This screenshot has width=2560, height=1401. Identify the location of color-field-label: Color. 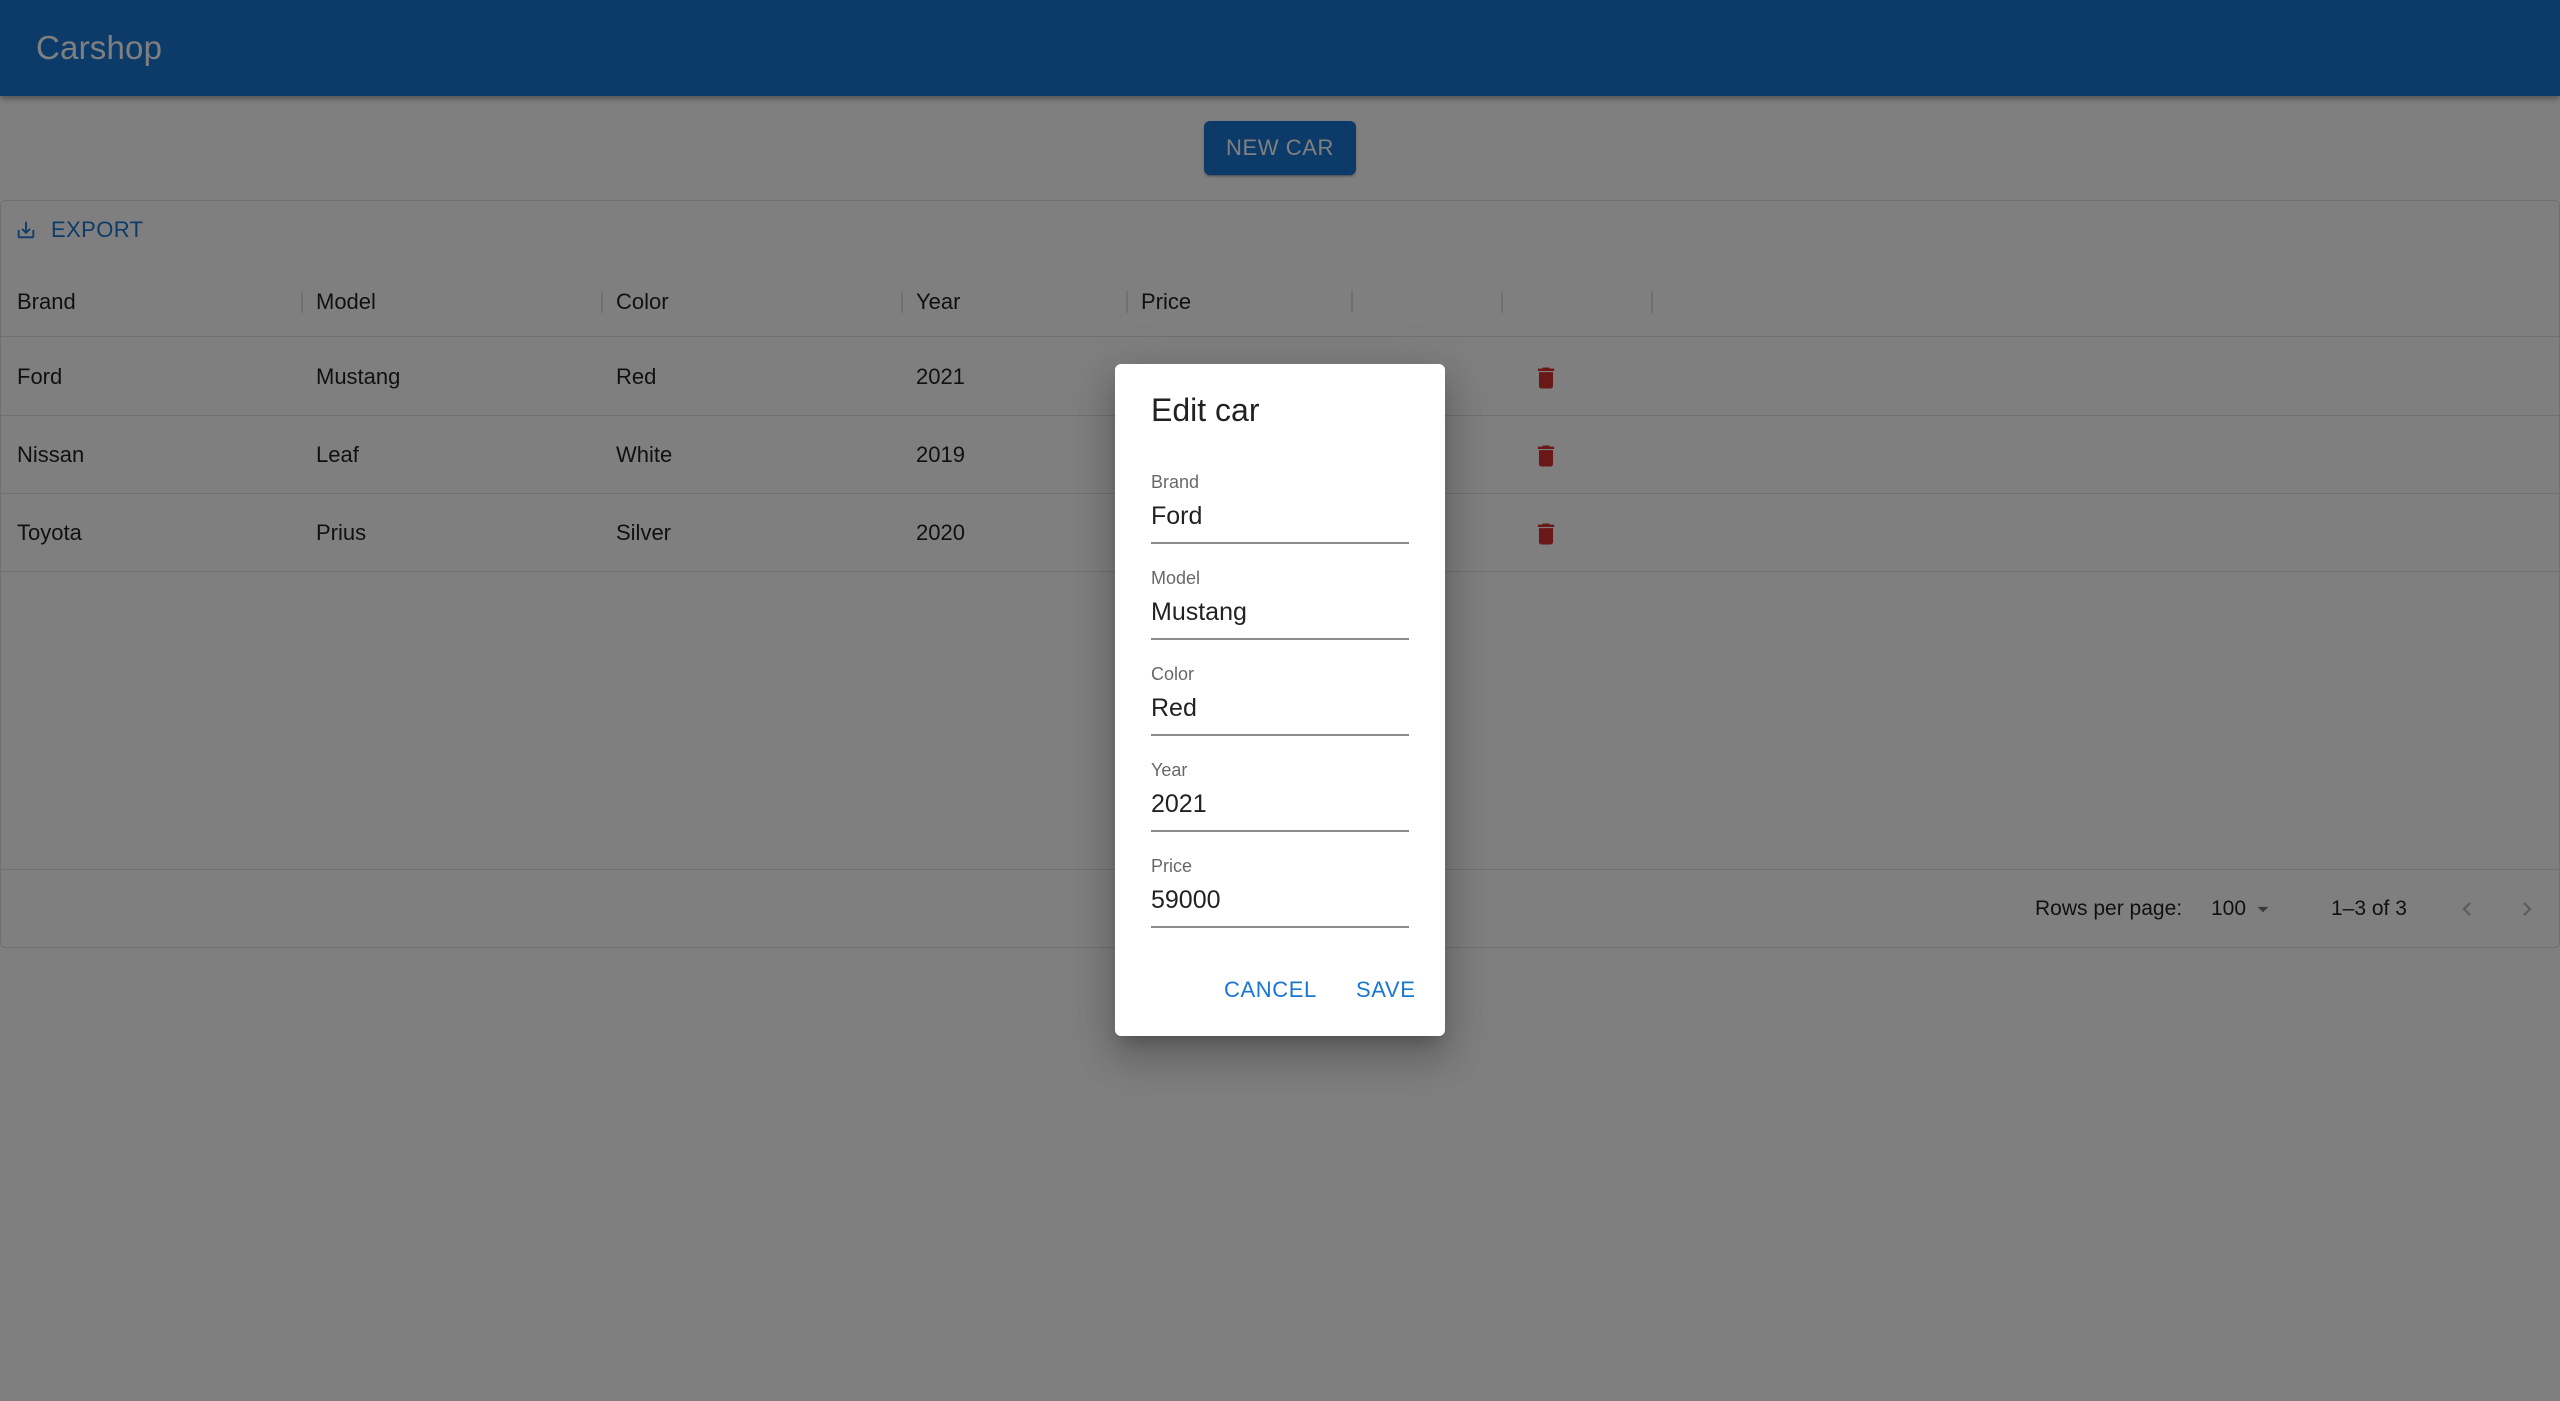
(1173, 674).